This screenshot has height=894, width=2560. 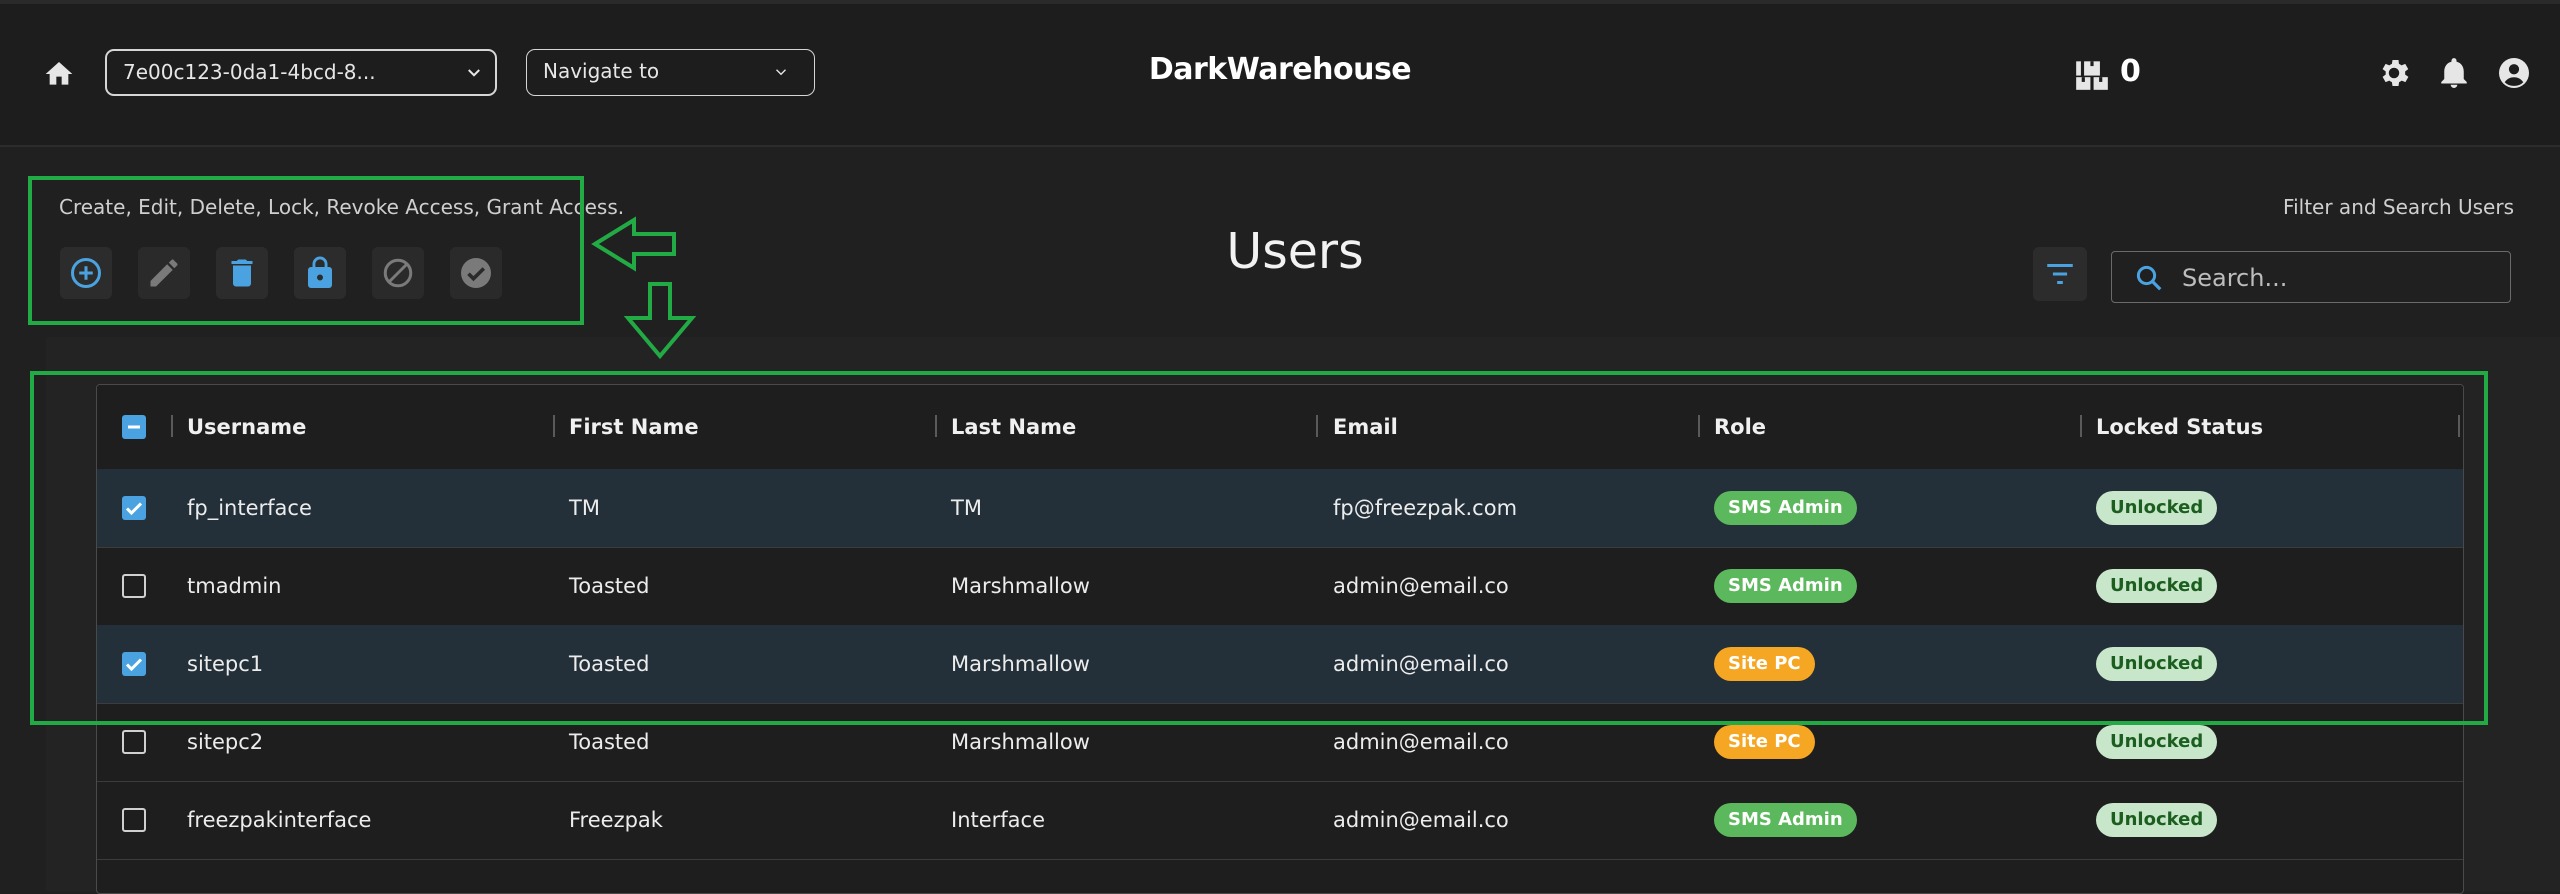 I want to click on column-header-last-name: Last Name, so click(x=1013, y=427).